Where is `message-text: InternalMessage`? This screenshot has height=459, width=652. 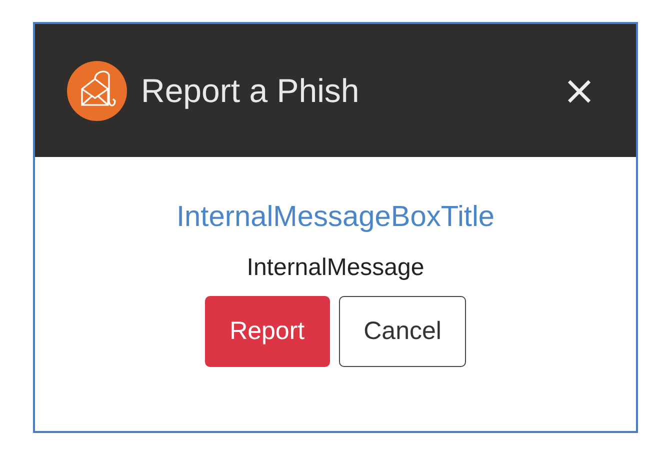 message-text: InternalMessage is located at coordinates (335, 268).